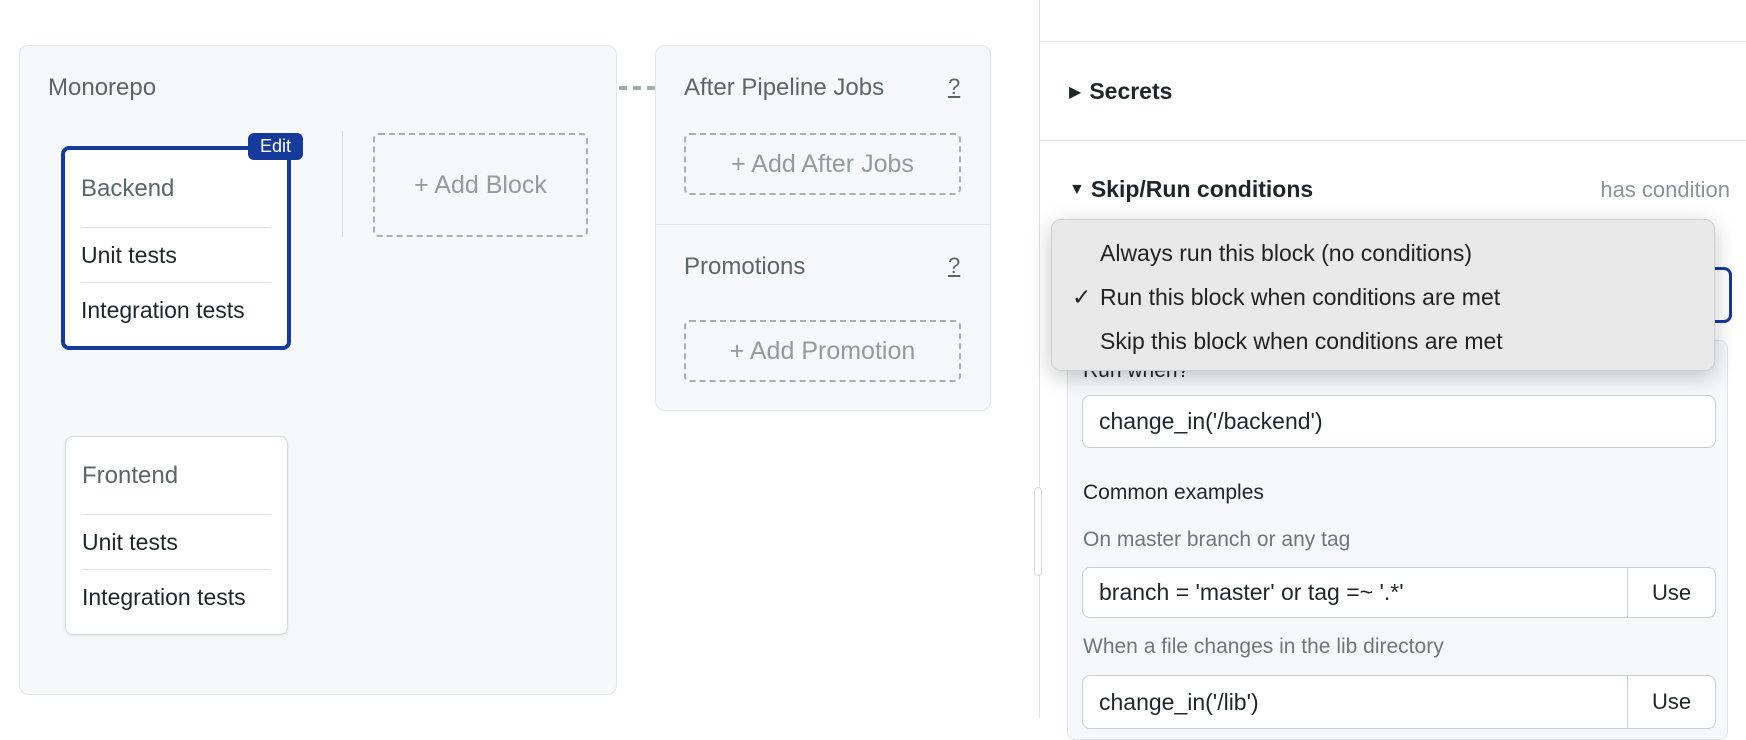  I want to click on skip-run-section-toggle: ▼ Skip/Run conditions, so click(1191, 189).